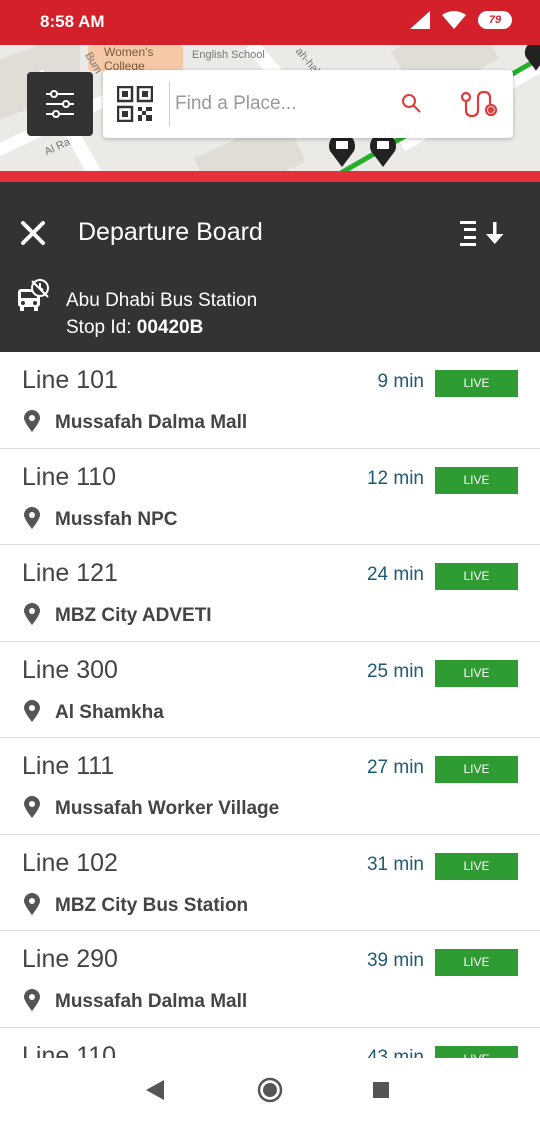 This screenshot has height=1123, width=540. I want to click on sort-icon, so click(483, 234).